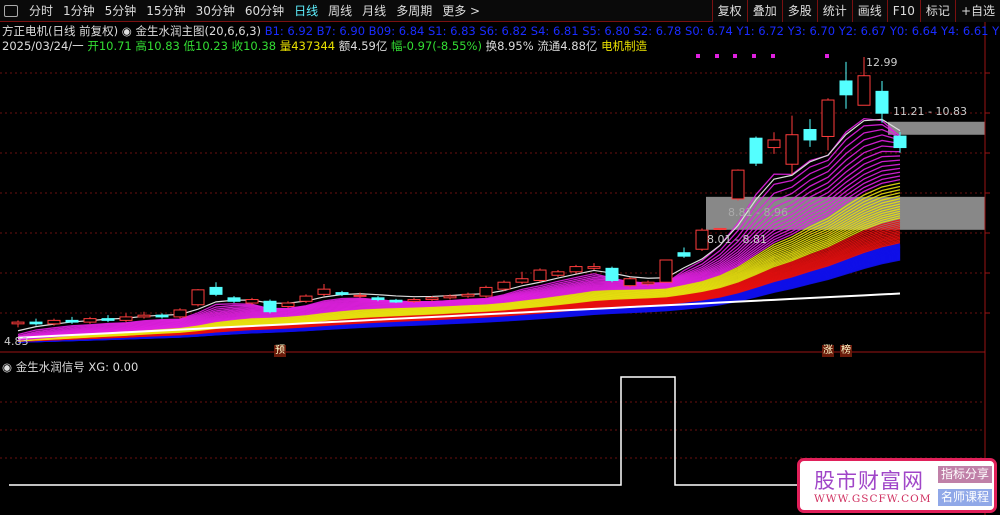  I want to click on ma-band-line, so click(459, 299).